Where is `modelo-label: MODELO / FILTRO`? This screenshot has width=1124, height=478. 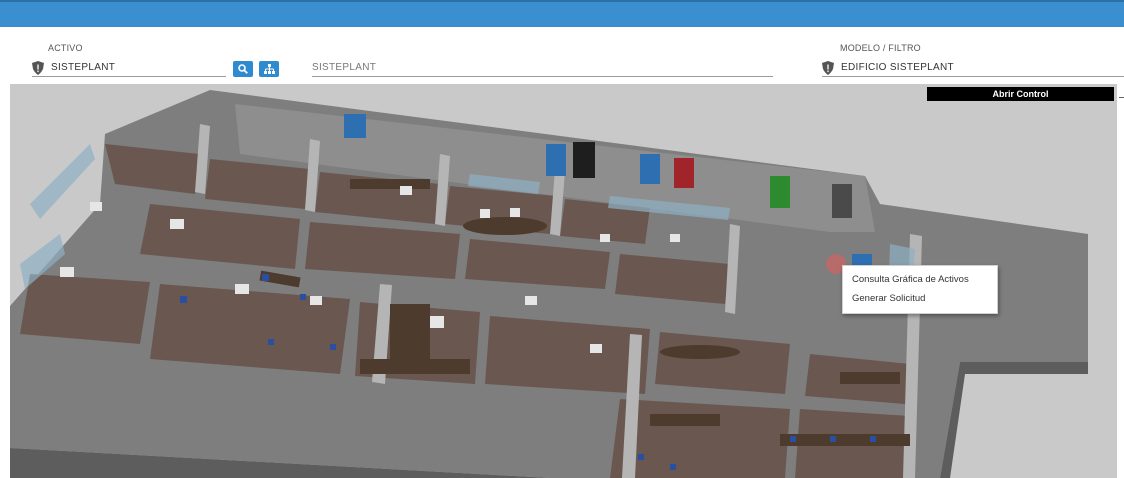 modelo-label: MODELO / FILTRO is located at coordinates (880, 48).